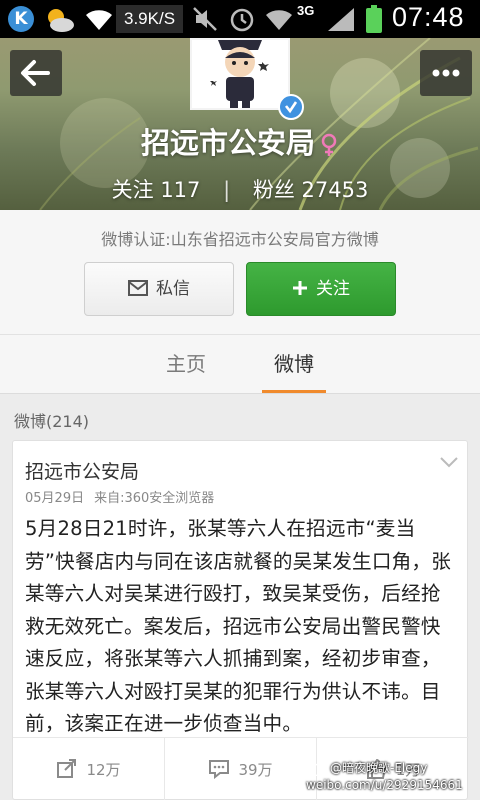 The width and height of the screenshot is (480, 800). What do you see at coordinates (52, 421) in the screenshot?
I see `weibo-count-label: 微博(214)` at bounding box center [52, 421].